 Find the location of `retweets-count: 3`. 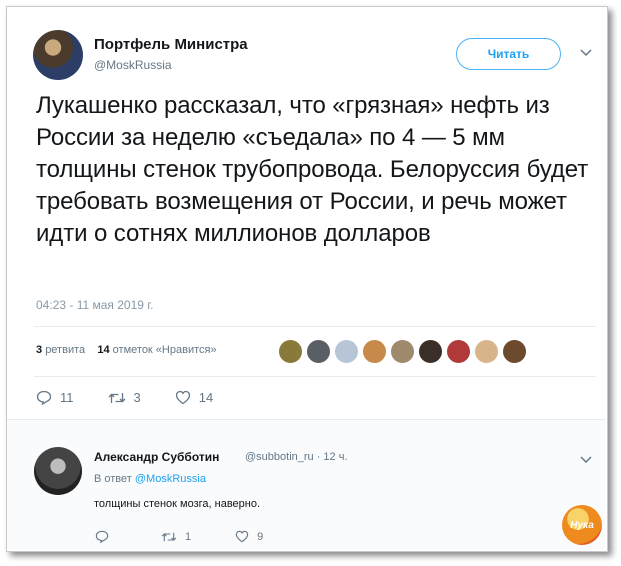

retweets-count: 3 is located at coordinates (39, 350).